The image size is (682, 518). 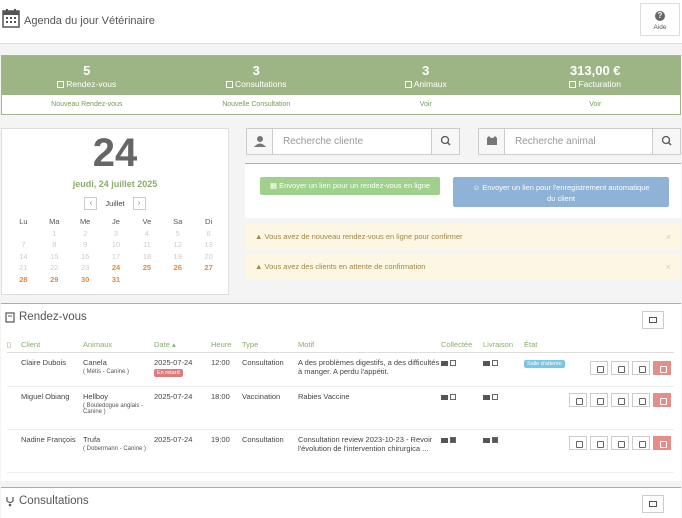 I want to click on calendar-day: 27, so click(x=208, y=269).